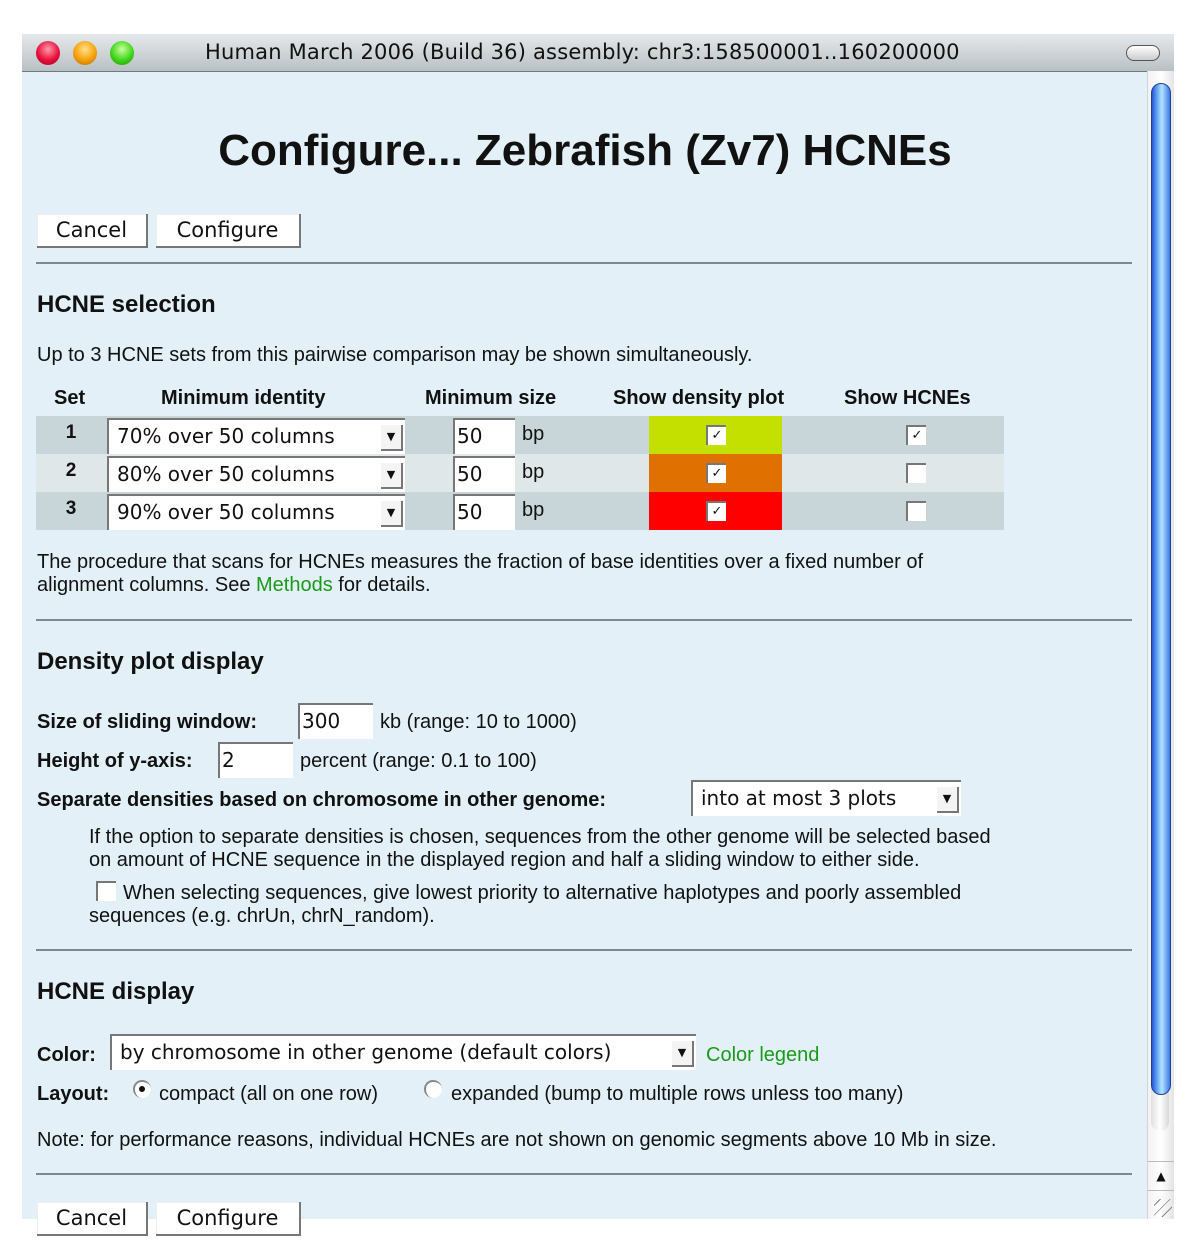 Image resolution: width=1200 pixels, height=1242 pixels. I want to click on minimize-window-button, so click(85, 53).